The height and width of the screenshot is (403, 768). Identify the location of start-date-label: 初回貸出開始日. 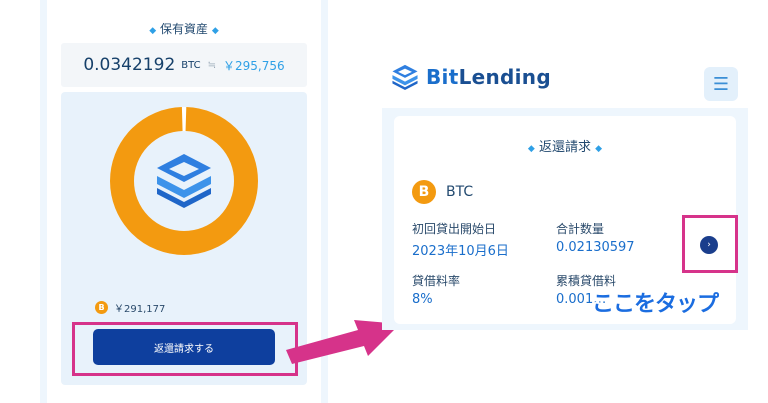
(454, 229).